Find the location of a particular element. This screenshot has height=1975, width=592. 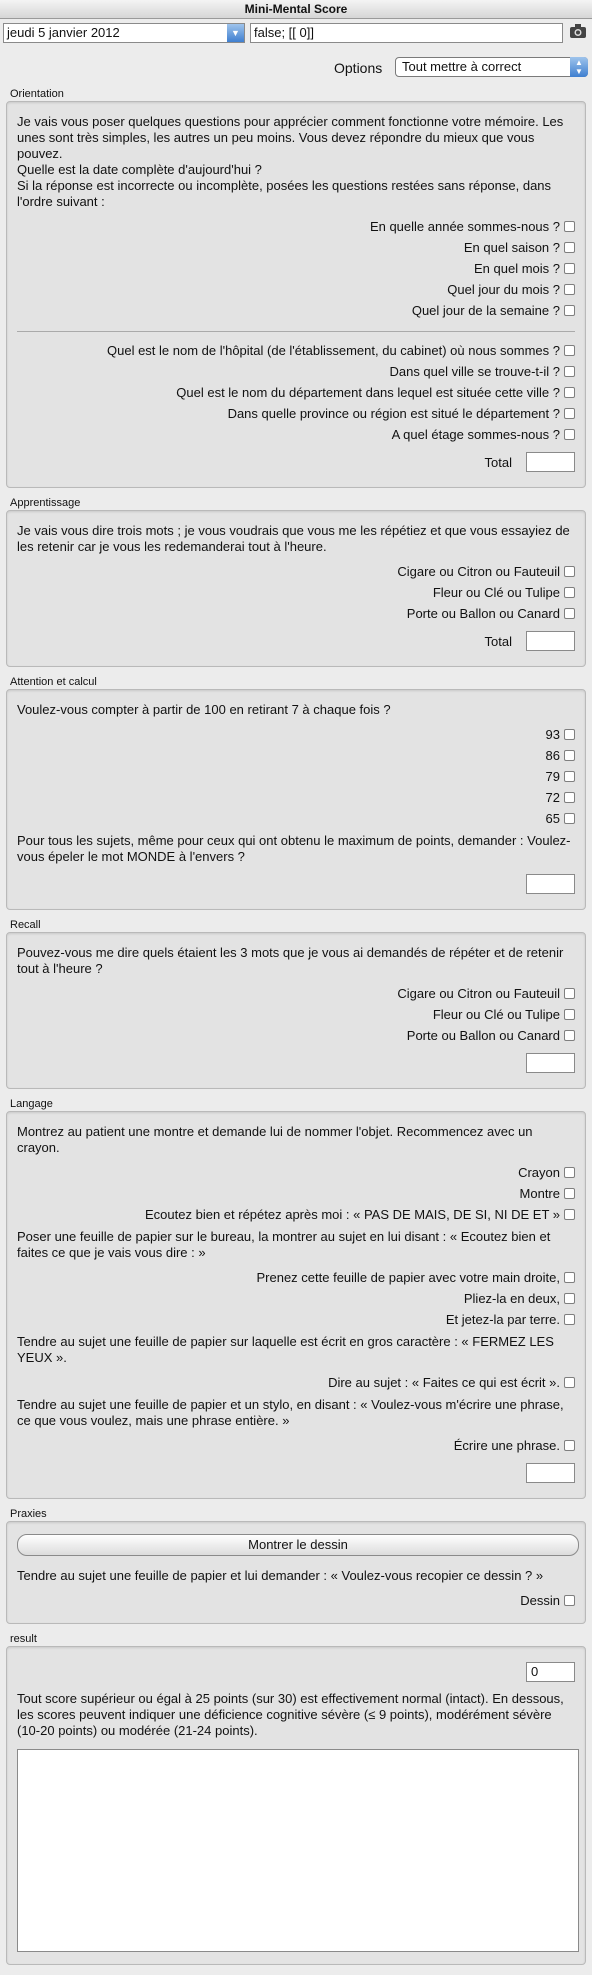

camera-icon is located at coordinates (578, 33).